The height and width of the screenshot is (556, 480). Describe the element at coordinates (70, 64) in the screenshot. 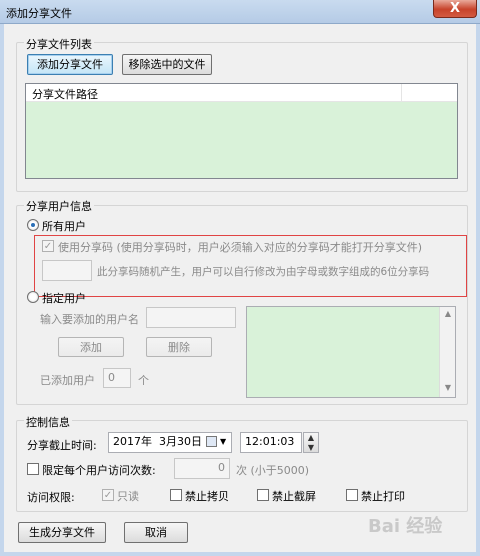

I see `add-file-button: 添加分享文件` at that location.